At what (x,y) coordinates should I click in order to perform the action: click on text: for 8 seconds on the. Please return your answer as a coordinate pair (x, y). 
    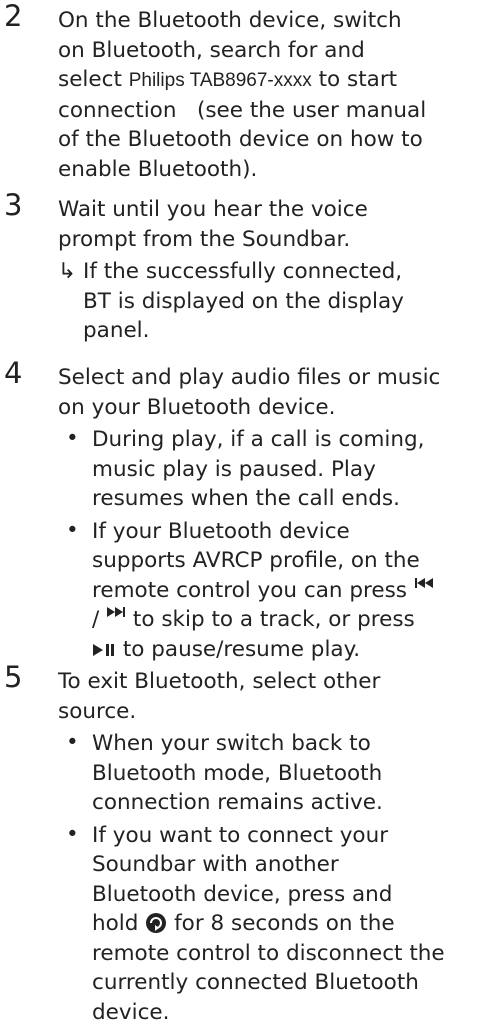
    Looking at the image, I should click on (284, 923).